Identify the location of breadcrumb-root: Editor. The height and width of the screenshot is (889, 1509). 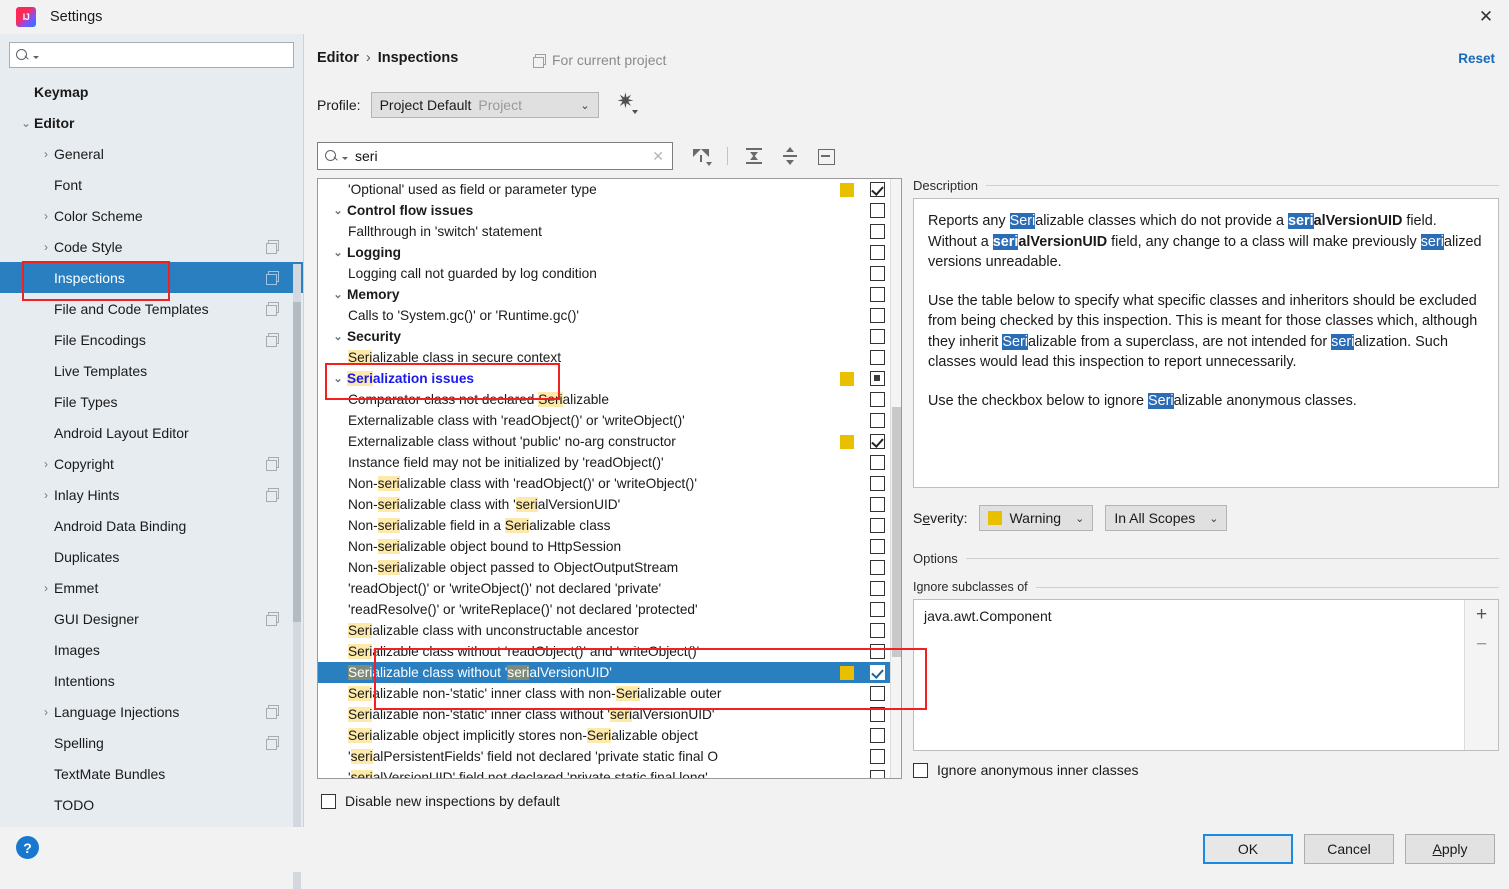
(338, 58).